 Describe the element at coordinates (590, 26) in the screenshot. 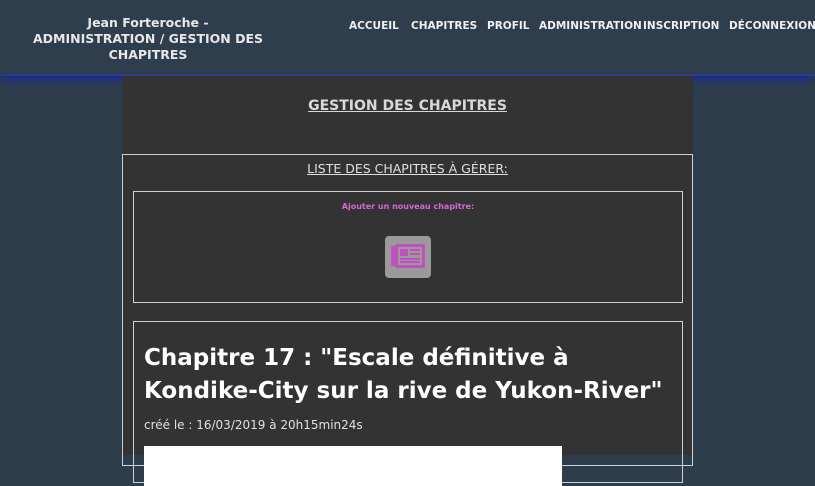

I see `nav-item-administration: ADMINISTRATION` at that location.